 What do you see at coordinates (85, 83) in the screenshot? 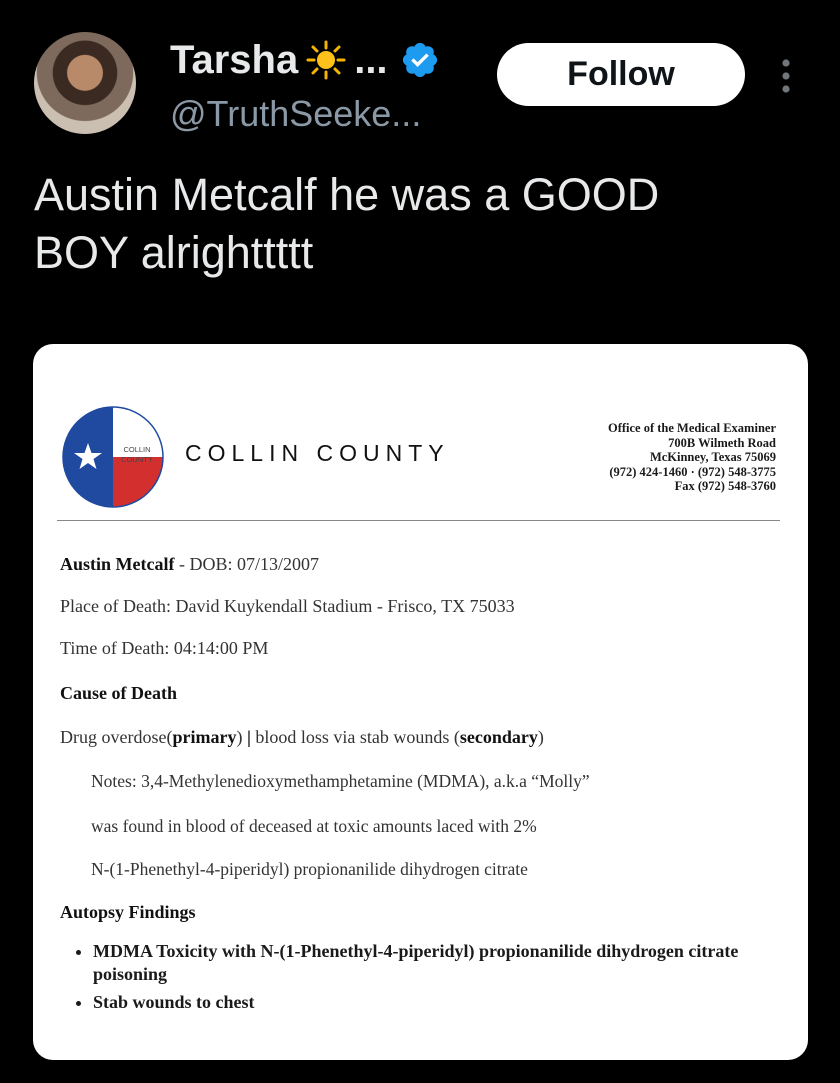
I see `author-avatar` at bounding box center [85, 83].